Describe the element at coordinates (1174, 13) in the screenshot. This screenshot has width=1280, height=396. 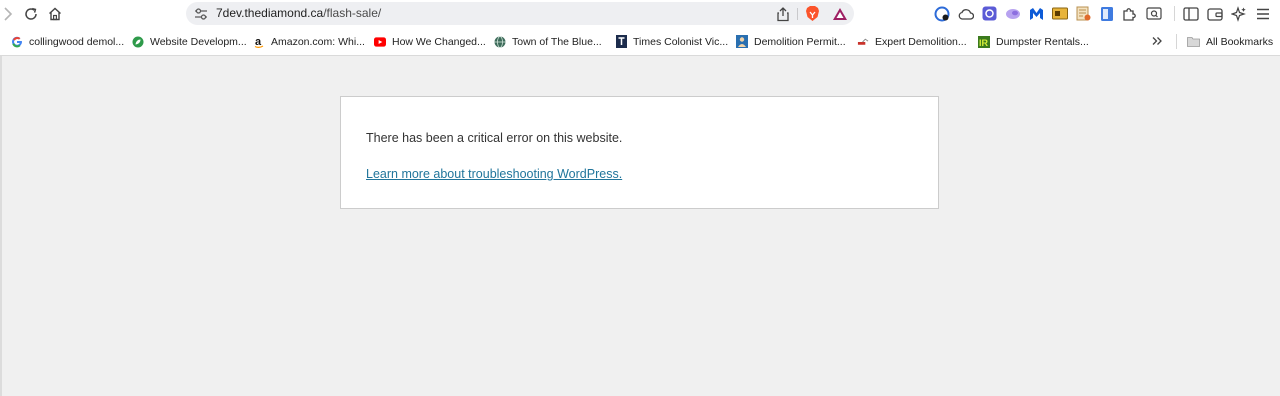
I see `toolbar-divider` at that location.